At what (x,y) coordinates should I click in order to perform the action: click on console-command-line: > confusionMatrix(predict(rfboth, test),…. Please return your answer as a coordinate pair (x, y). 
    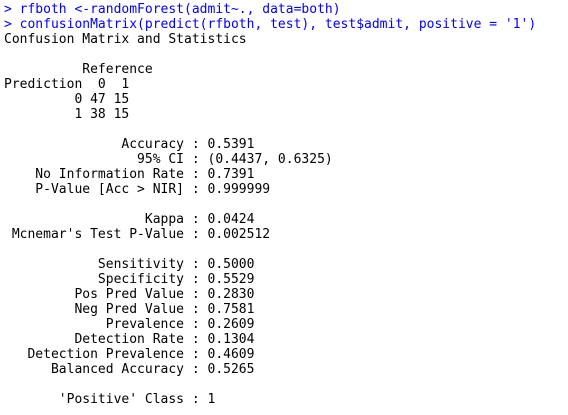
    Looking at the image, I should click on (270, 24).